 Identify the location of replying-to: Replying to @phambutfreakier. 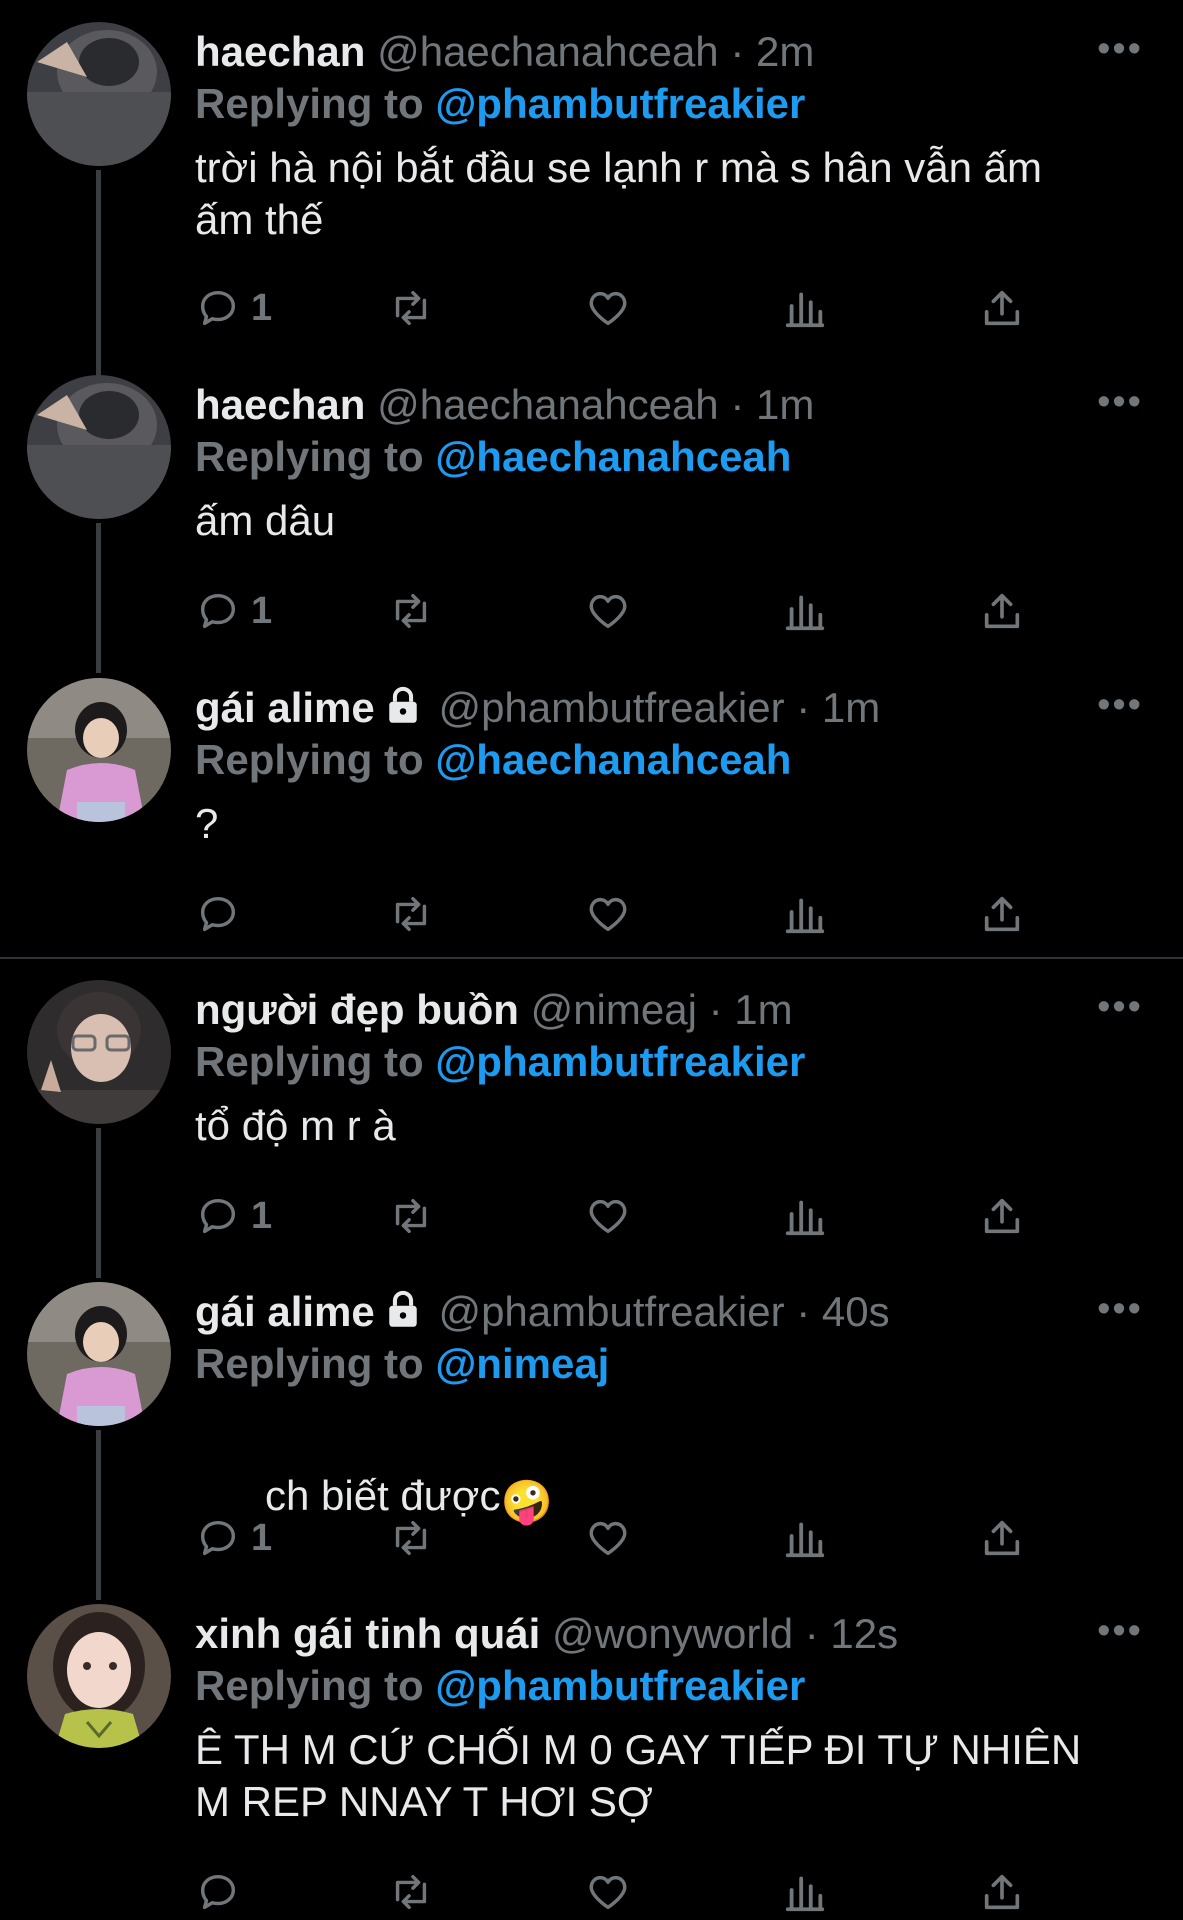
(500, 1062).